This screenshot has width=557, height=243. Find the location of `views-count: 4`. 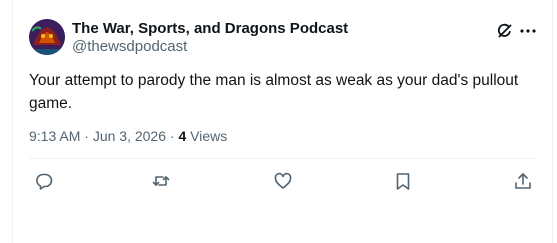

views-count: 4 is located at coordinates (182, 136).